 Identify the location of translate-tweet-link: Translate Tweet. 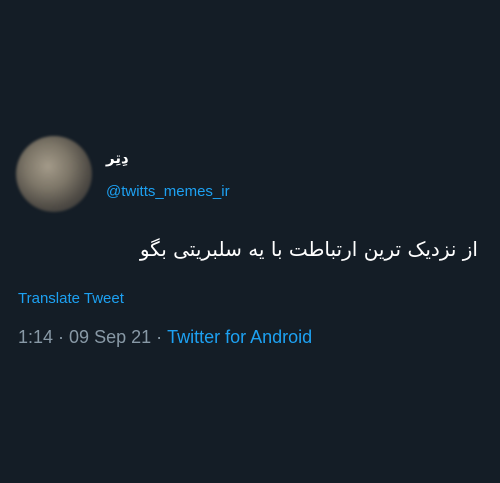
(71, 299).